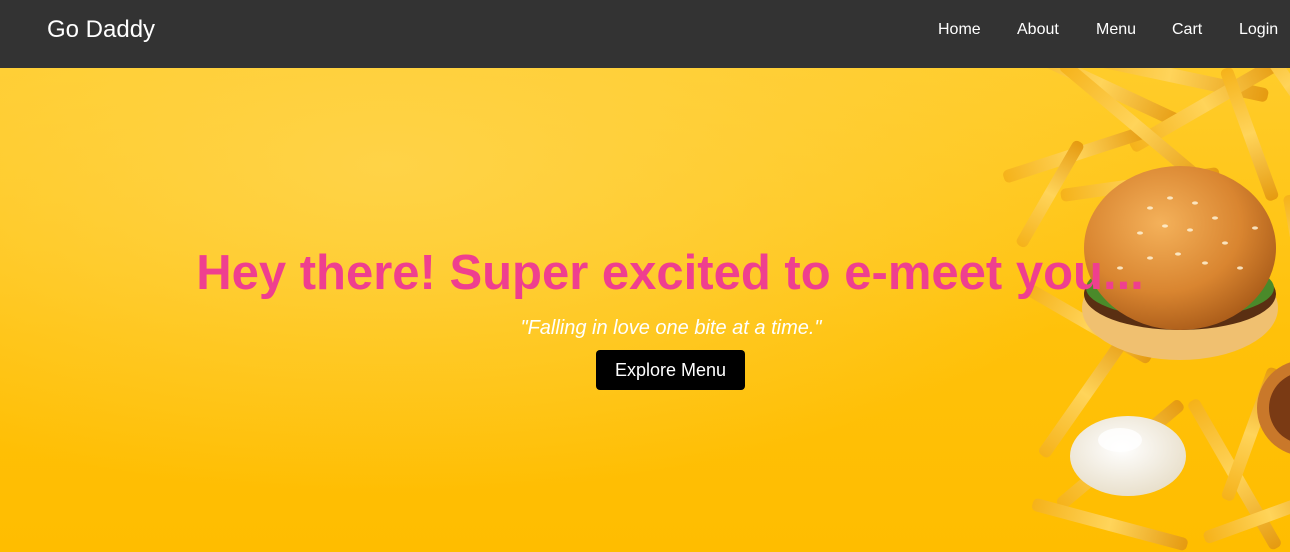 The image size is (1290, 552). I want to click on brand-logo-link: Go Daddy, so click(101, 30).